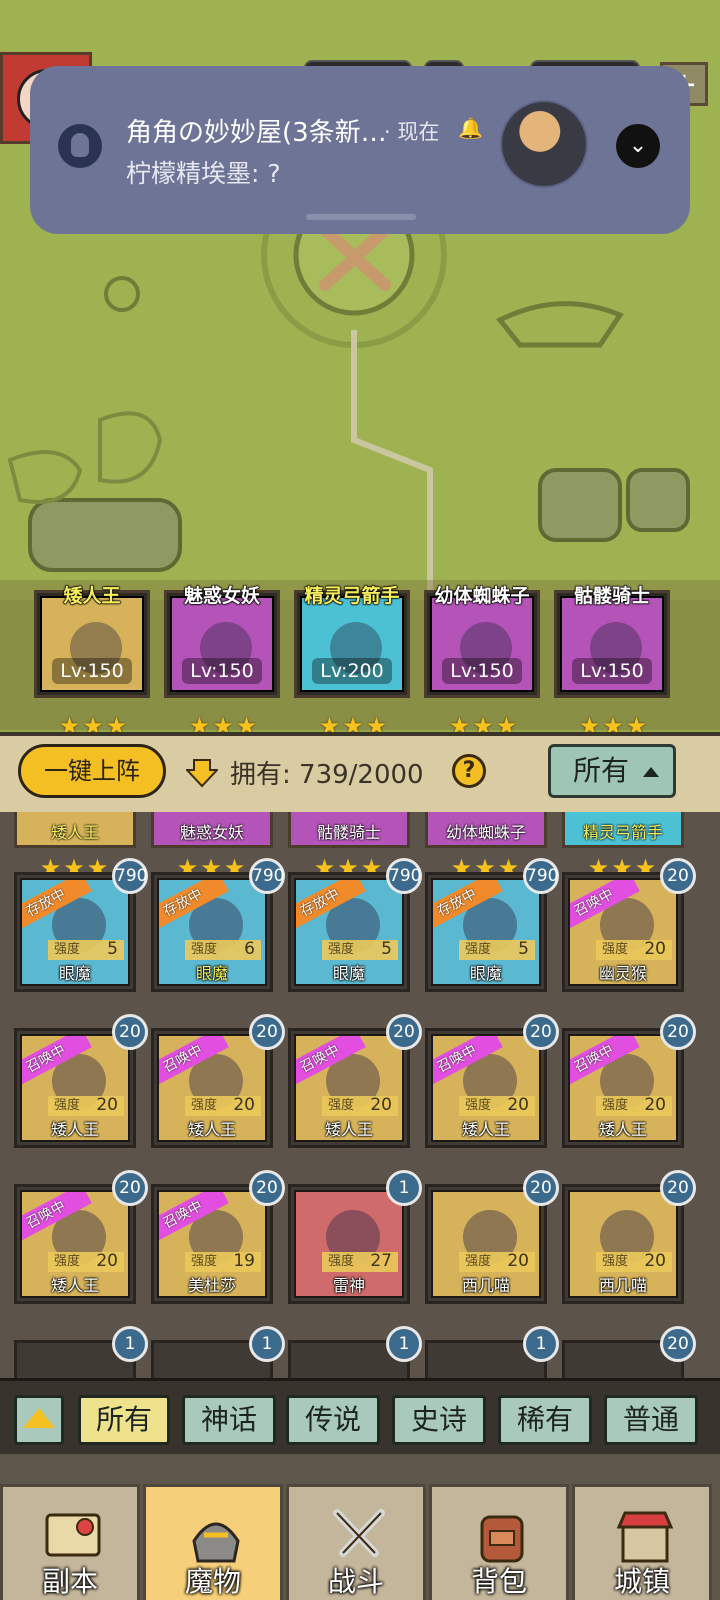  What do you see at coordinates (92, 771) in the screenshot?
I see `auto-deploy-button: 一键上阵` at bounding box center [92, 771].